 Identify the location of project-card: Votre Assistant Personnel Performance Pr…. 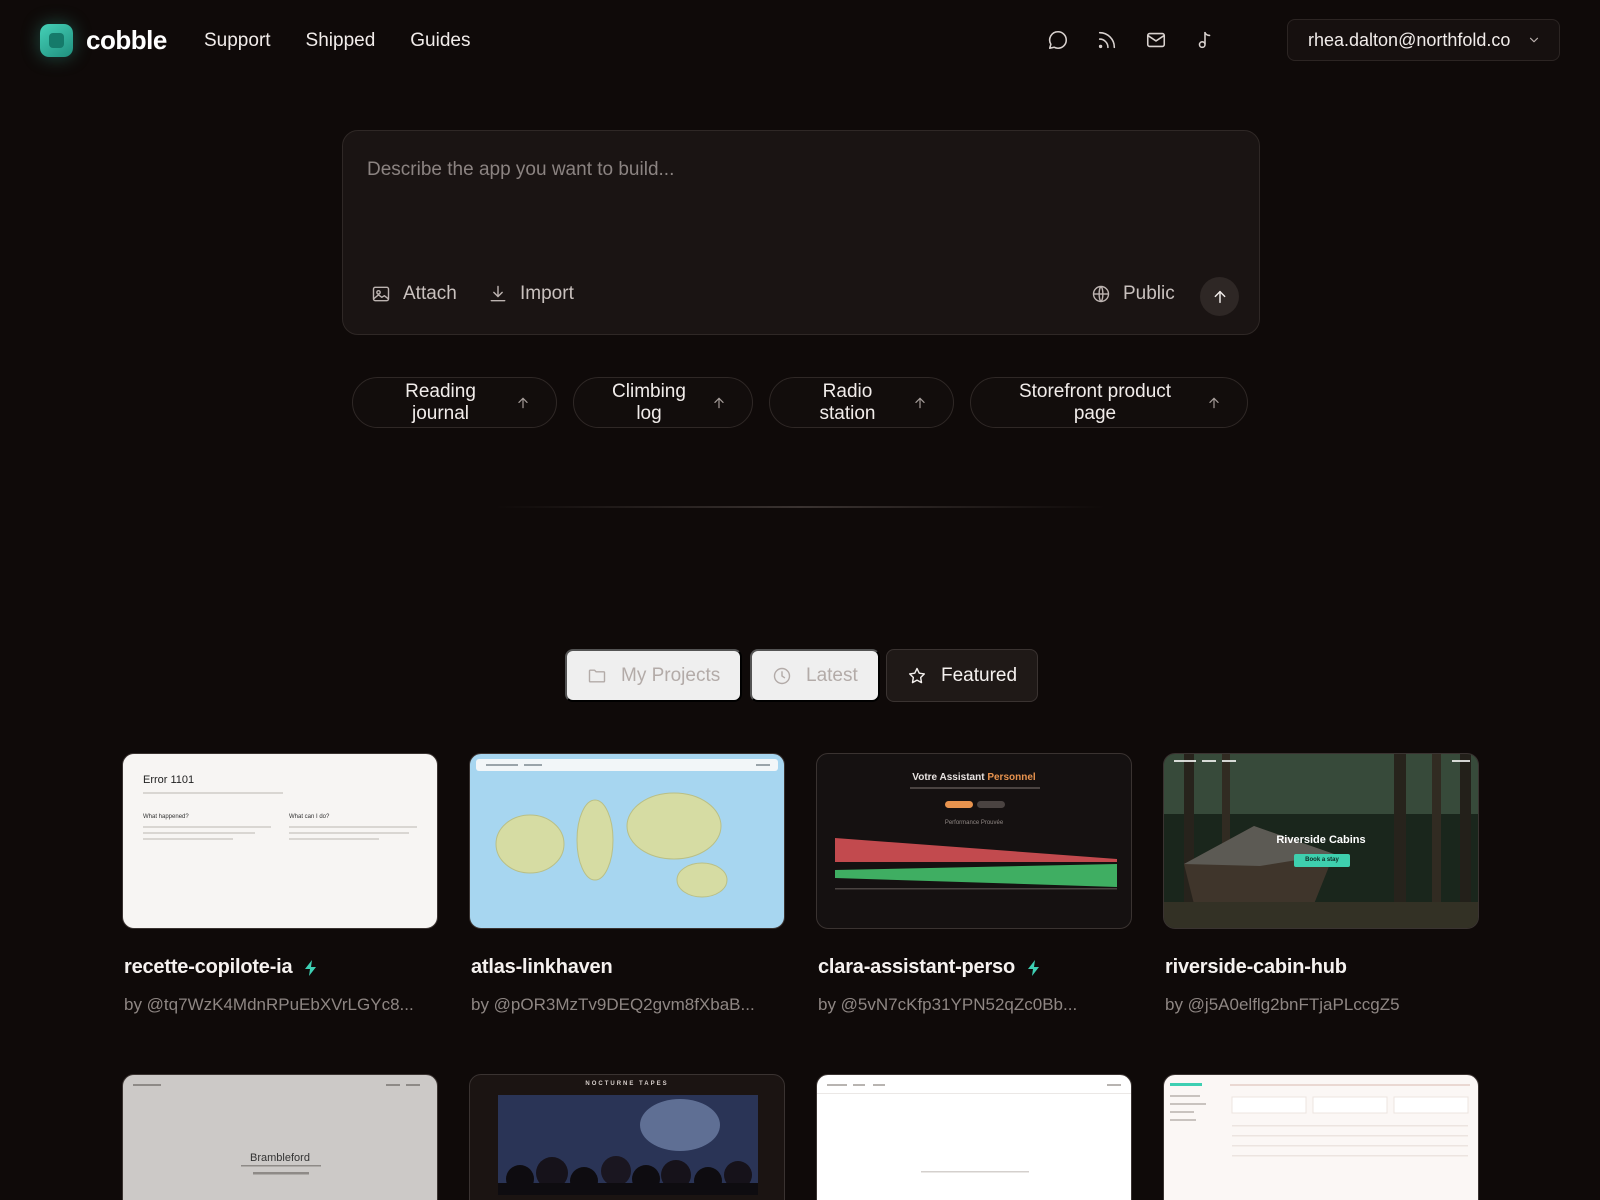
(974, 884).